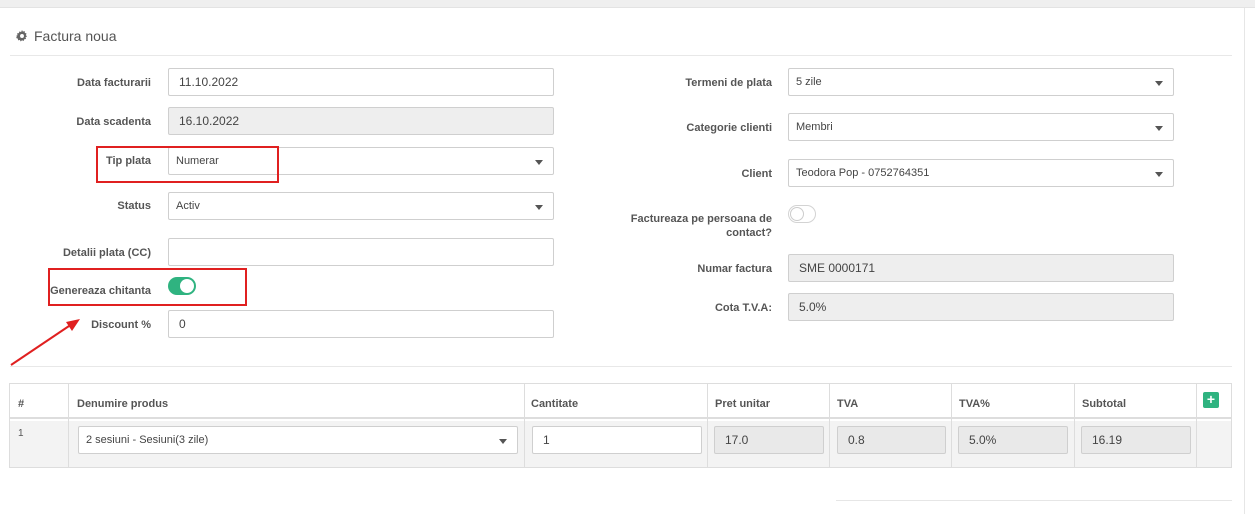 The image size is (1255, 514). I want to click on invoice-date-input: 11.10.2022, so click(361, 82).